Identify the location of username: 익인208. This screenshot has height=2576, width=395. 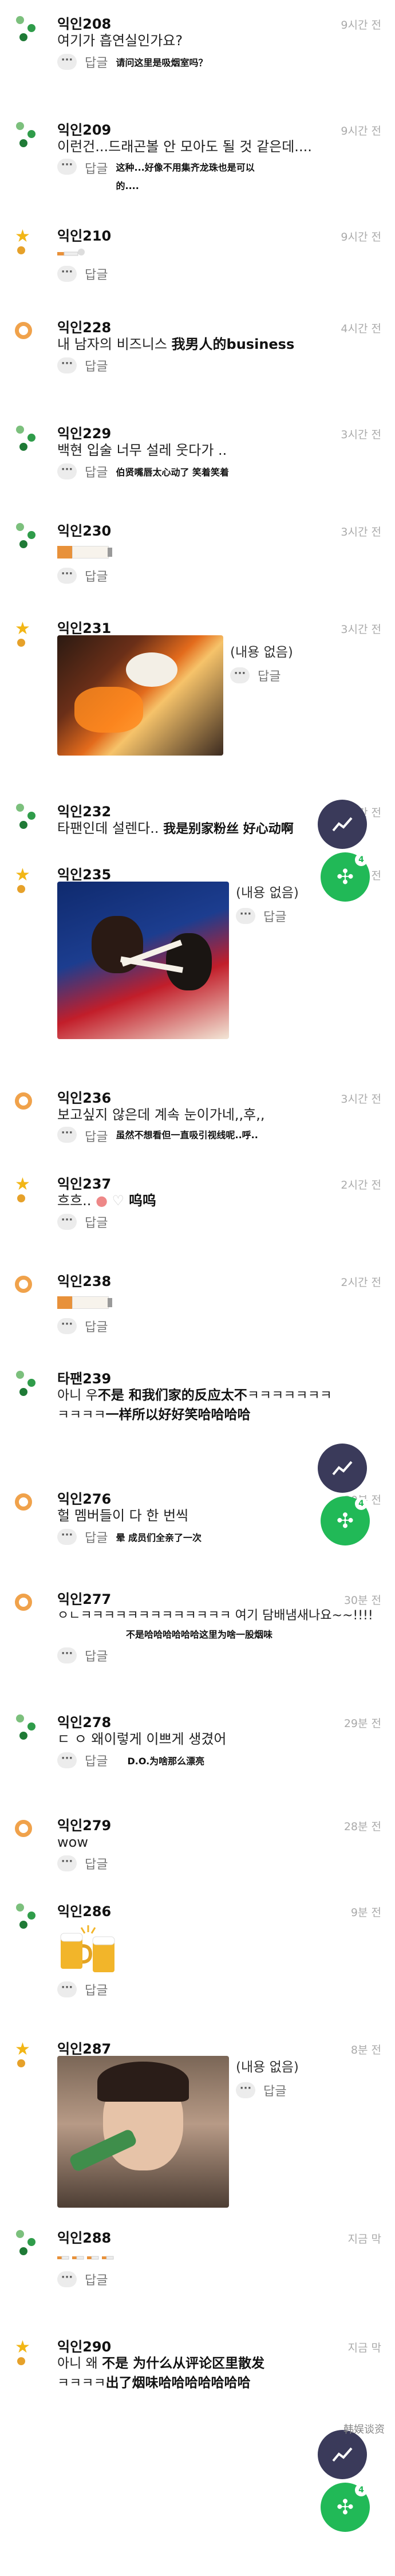
(84, 23).